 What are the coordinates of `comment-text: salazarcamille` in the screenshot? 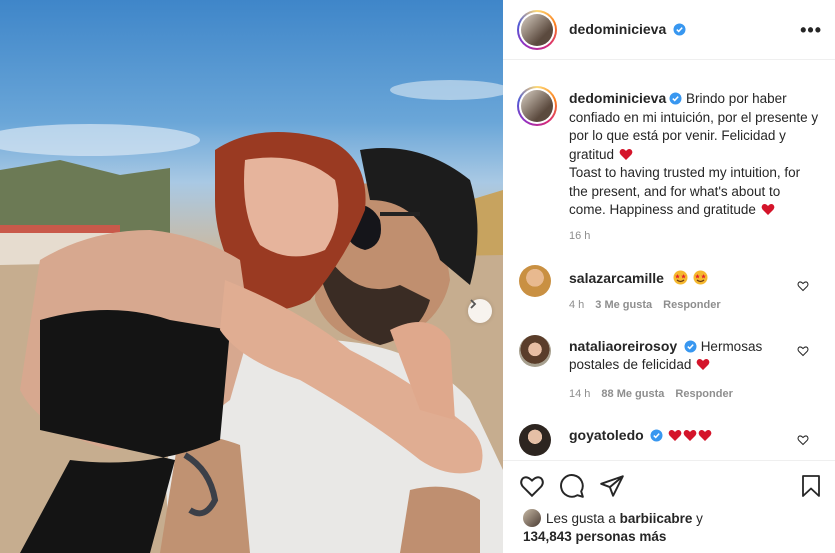 It's located at (674, 279).